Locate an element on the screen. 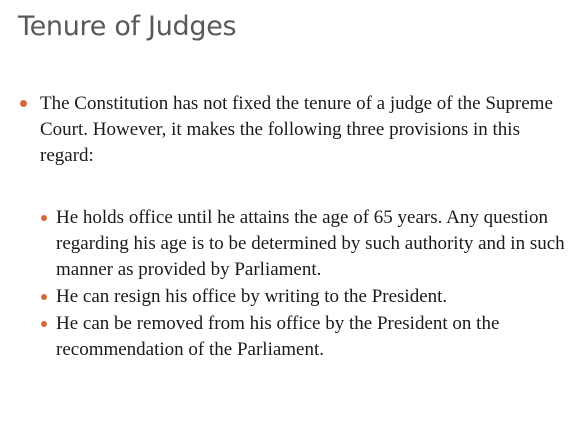 The width and height of the screenshot is (579, 442). slide-title: Tenure of Judges is located at coordinates (127, 26).